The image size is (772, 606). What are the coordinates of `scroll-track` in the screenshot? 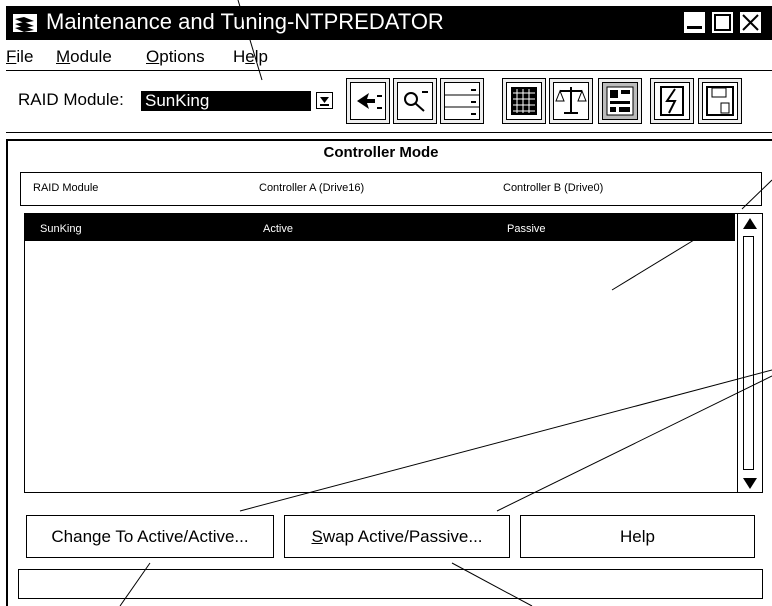 It's located at (748, 353).